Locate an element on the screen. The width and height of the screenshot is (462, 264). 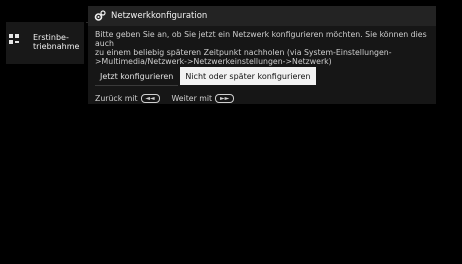
forward-key-icon: ►► is located at coordinates (225, 98).